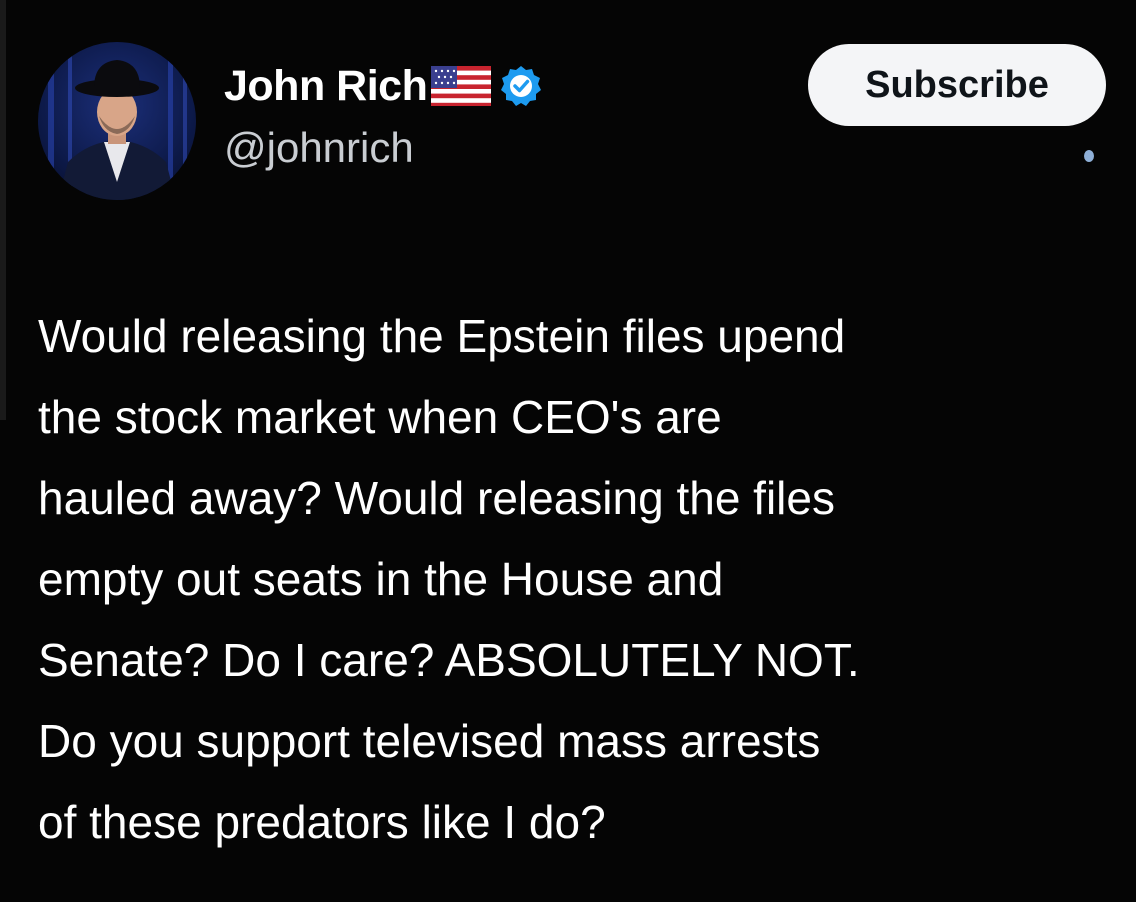  I want to click on avatar-image, so click(117, 121).